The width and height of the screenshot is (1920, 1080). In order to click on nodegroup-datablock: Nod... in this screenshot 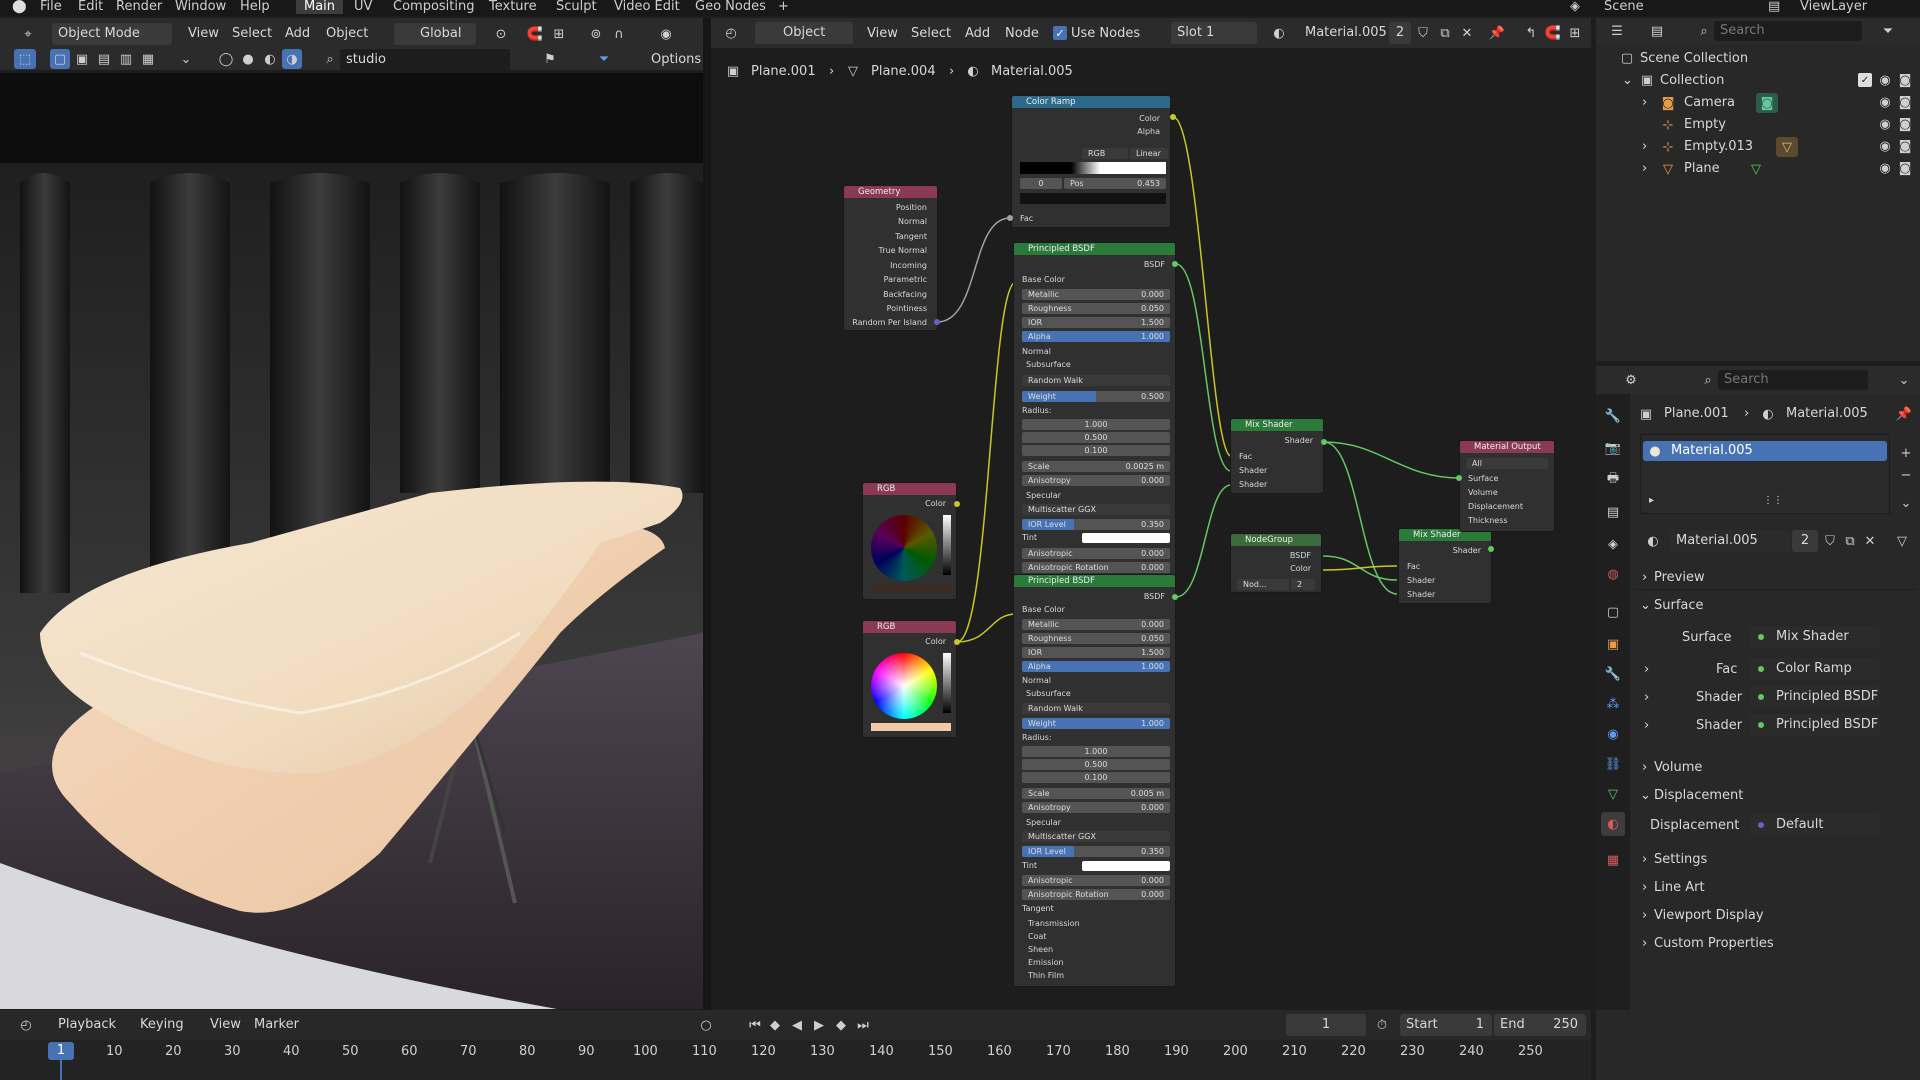, I will do `click(1263, 584)`.